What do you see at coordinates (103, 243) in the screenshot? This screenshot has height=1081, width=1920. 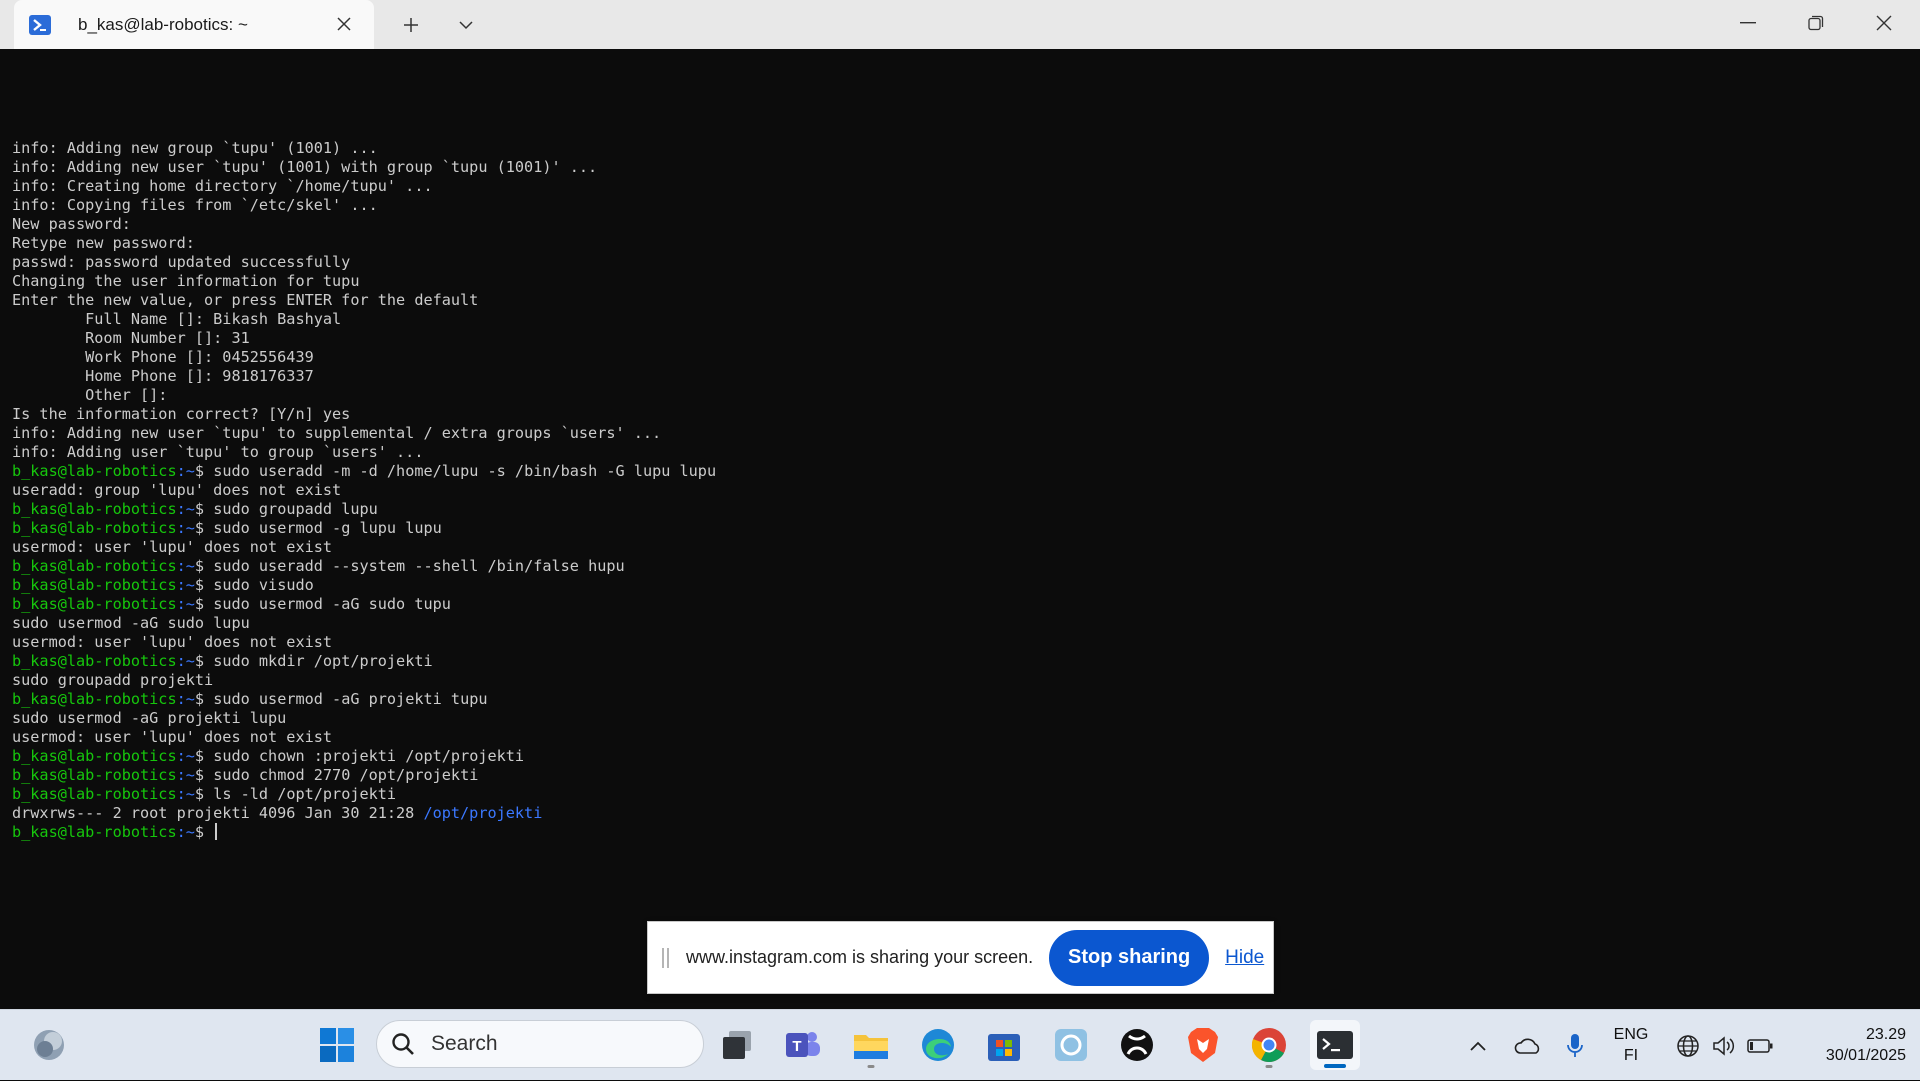 I see `terminal-output-line: Retype new password:` at bounding box center [103, 243].